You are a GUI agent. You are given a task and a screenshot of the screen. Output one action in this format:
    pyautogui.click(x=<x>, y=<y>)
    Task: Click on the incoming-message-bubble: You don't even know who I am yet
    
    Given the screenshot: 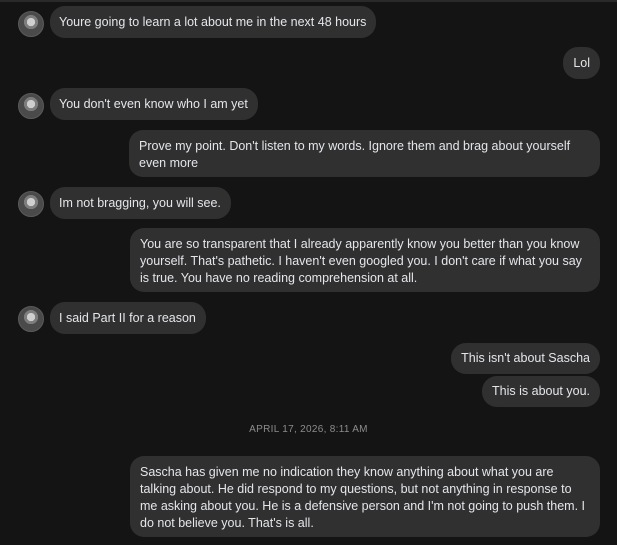 What is the action you would take?
    pyautogui.click(x=154, y=104)
    